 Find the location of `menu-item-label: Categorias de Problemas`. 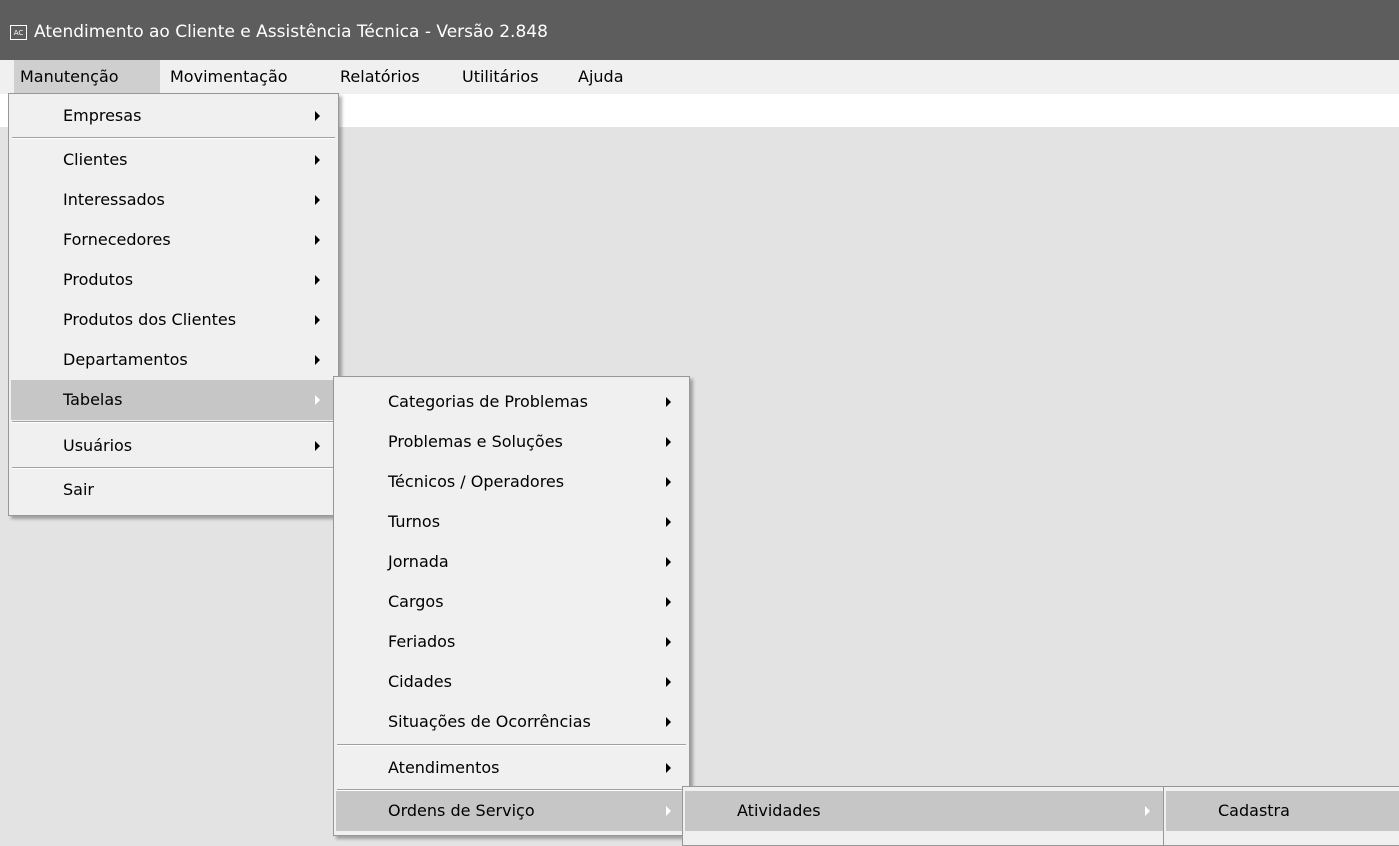

menu-item-label: Categorias de Problemas is located at coordinates (488, 401).